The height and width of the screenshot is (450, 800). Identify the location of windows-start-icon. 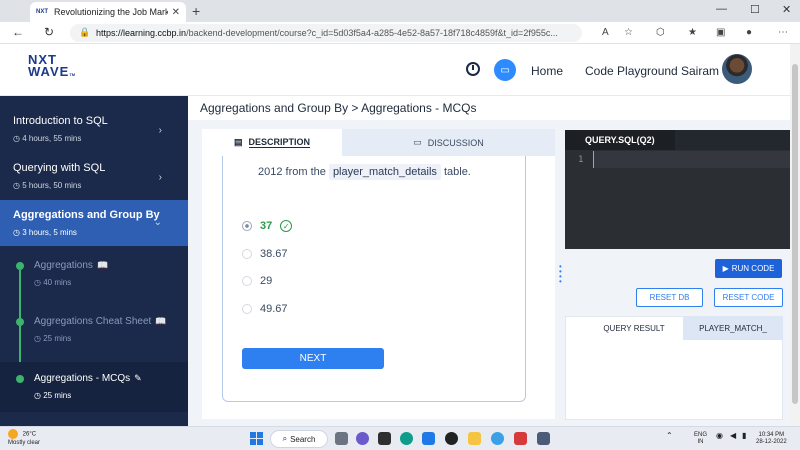
(256, 438).